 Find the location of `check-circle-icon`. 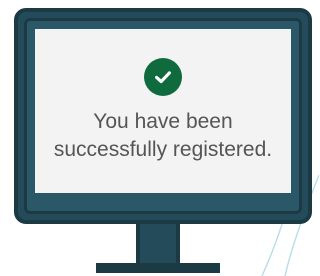

check-circle-icon is located at coordinates (163, 77).